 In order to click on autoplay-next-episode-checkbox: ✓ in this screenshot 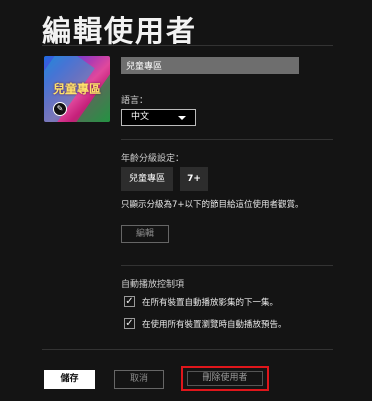, I will do `click(129, 301)`.